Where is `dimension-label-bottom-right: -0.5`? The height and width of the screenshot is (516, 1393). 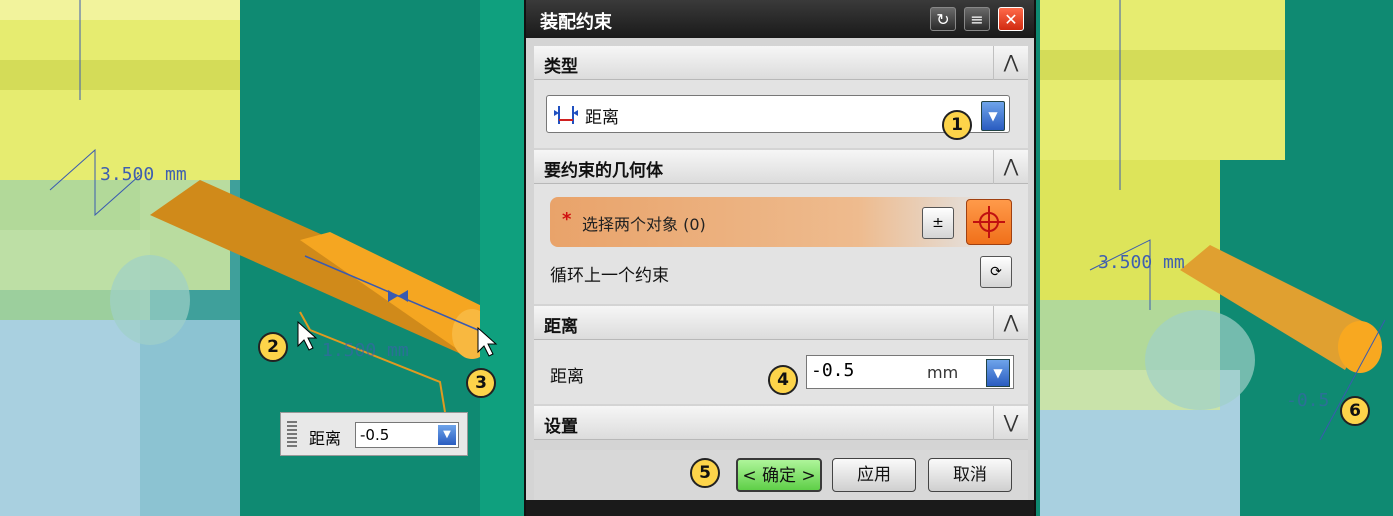
dimension-label-bottom-right: -0.5 is located at coordinates (1308, 400).